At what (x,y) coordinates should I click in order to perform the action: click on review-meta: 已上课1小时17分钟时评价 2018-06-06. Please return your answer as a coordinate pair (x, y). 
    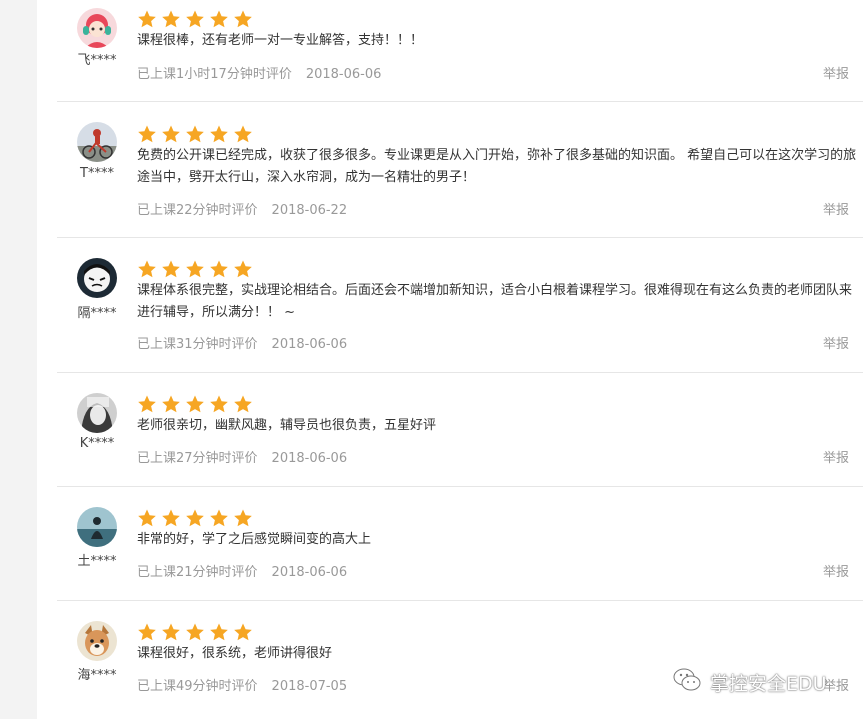
    Looking at the image, I should click on (259, 72).